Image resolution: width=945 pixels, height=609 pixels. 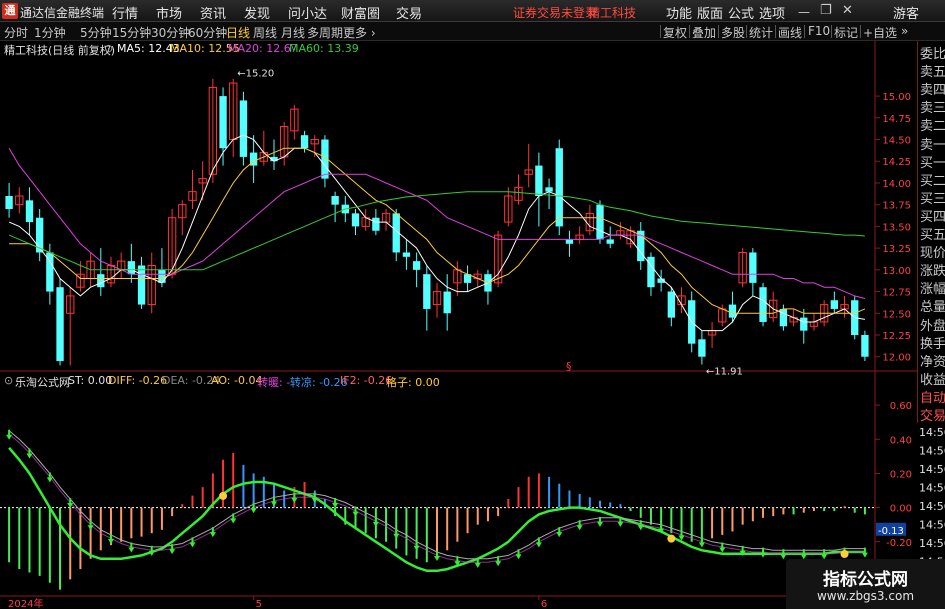 I want to click on settings-circle-icon: ⊙, so click(x=108, y=48).